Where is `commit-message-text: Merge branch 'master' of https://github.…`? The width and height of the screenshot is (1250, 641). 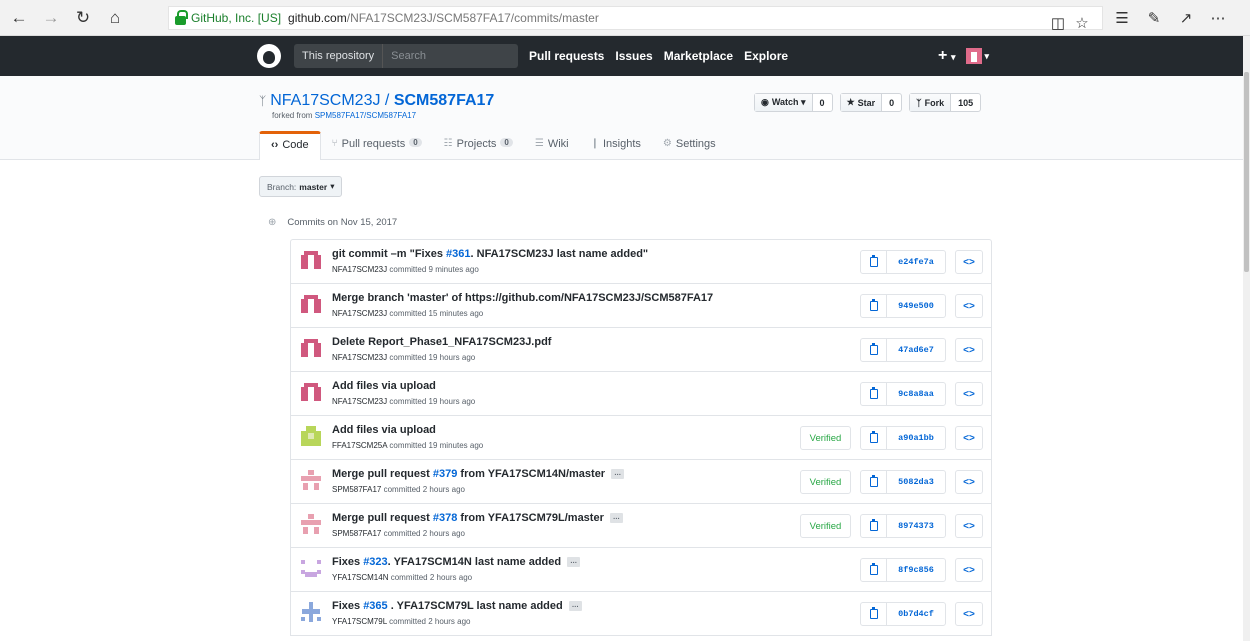 commit-message-text: Merge branch 'master' of https://github.… is located at coordinates (522, 298).